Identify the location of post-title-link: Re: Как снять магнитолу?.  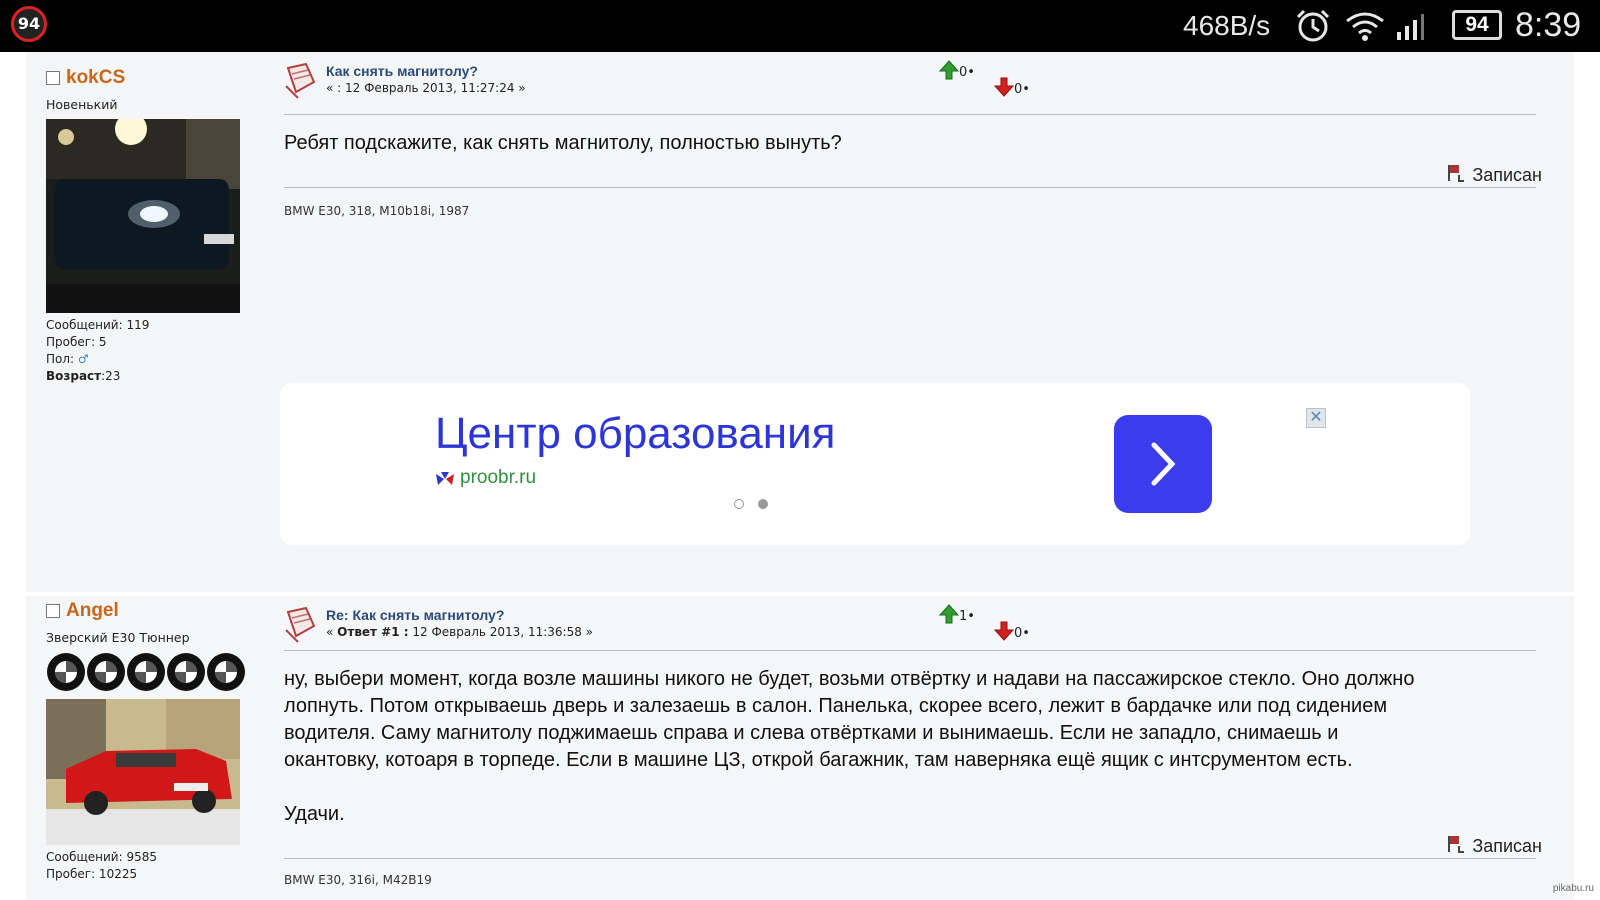
(415, 615).